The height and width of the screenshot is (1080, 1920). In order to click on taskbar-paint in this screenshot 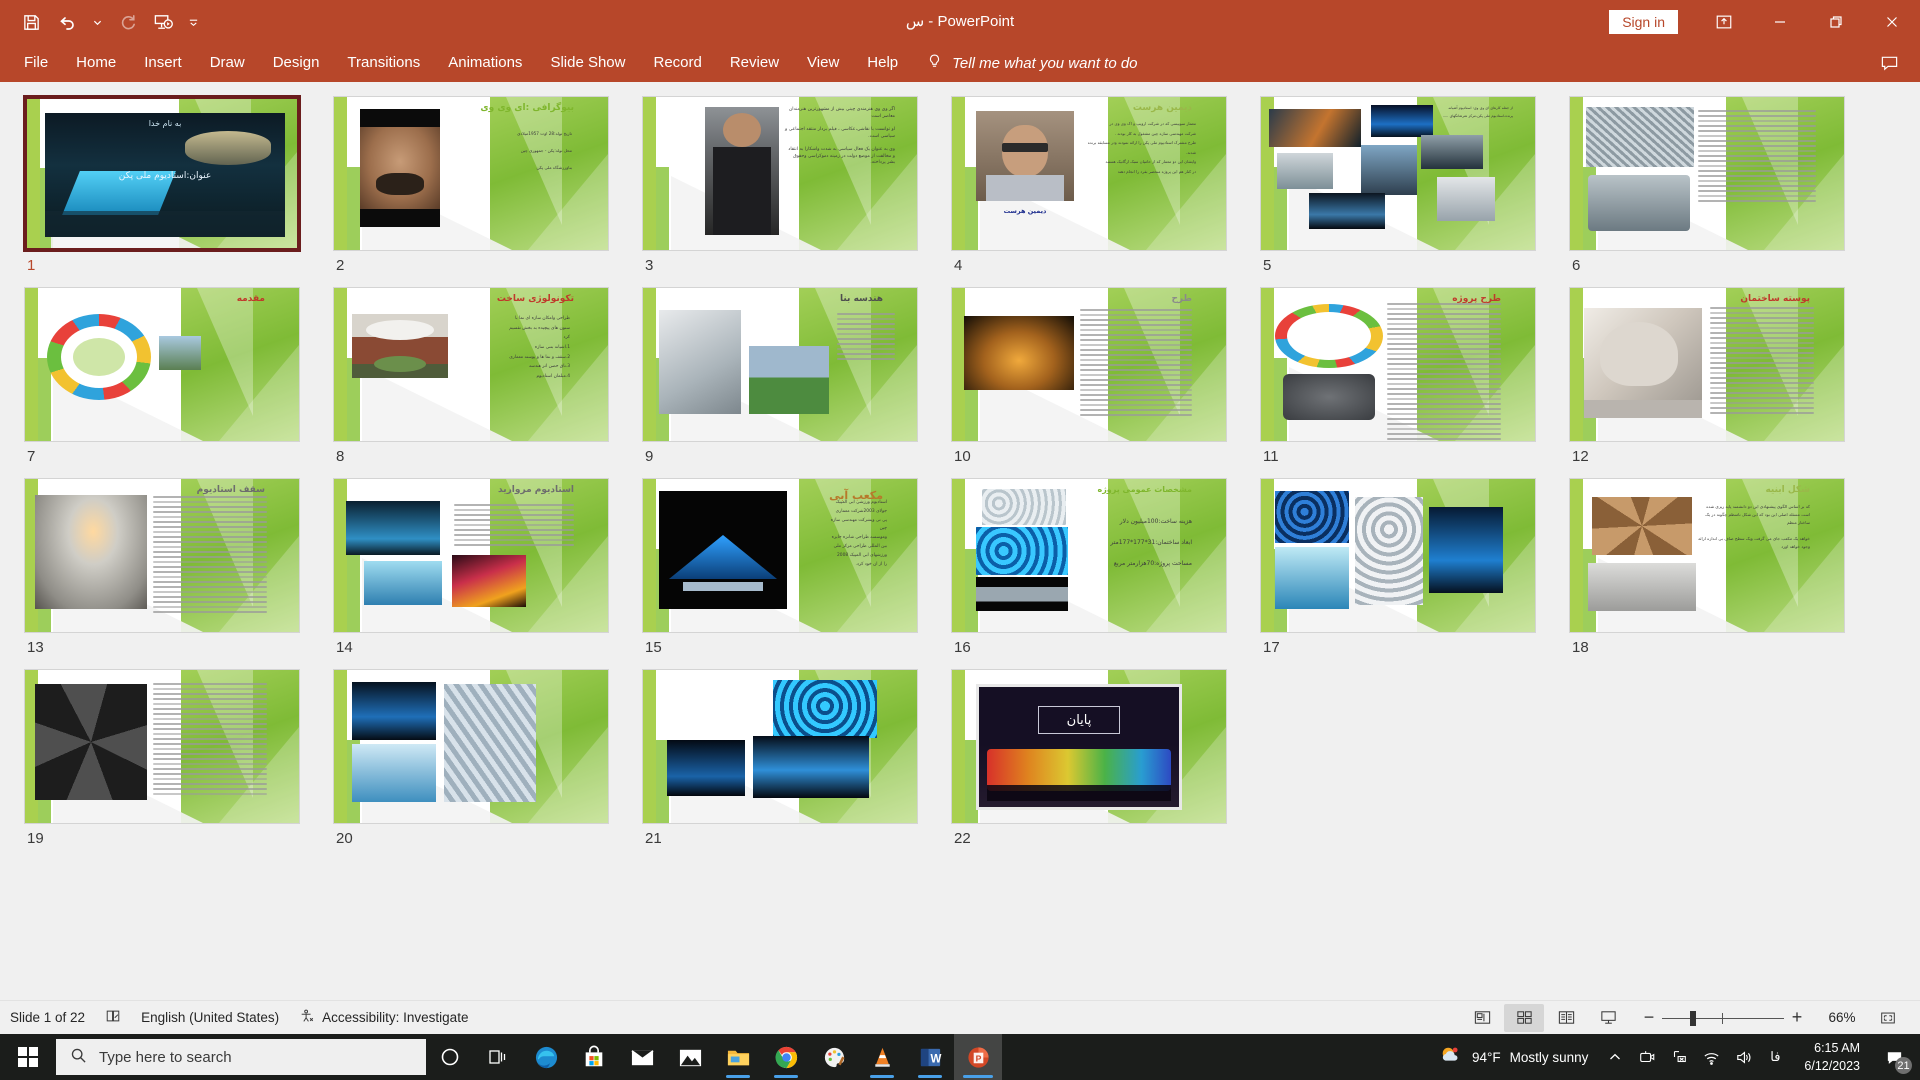, I will do `click(834, 1057)`.